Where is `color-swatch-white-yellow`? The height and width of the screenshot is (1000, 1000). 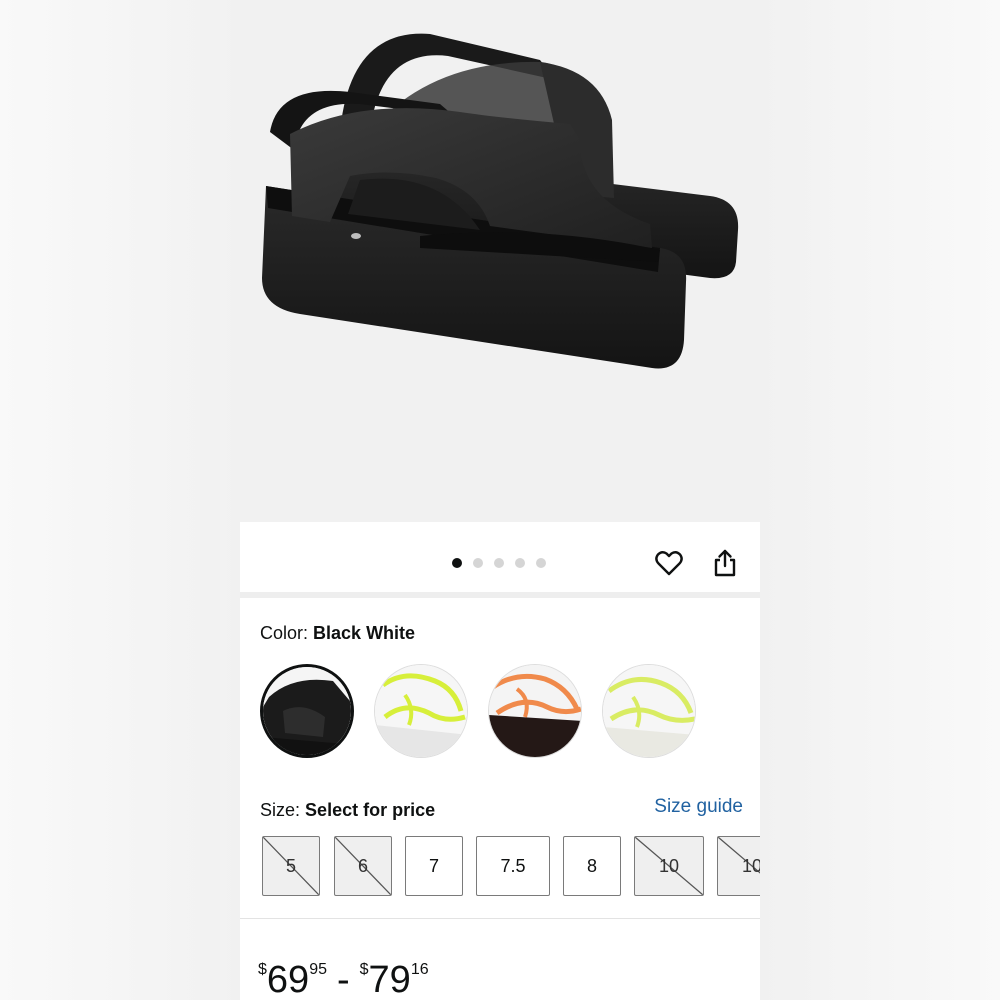 color-swatch-white-yellow is located at coordinates (649, 711).